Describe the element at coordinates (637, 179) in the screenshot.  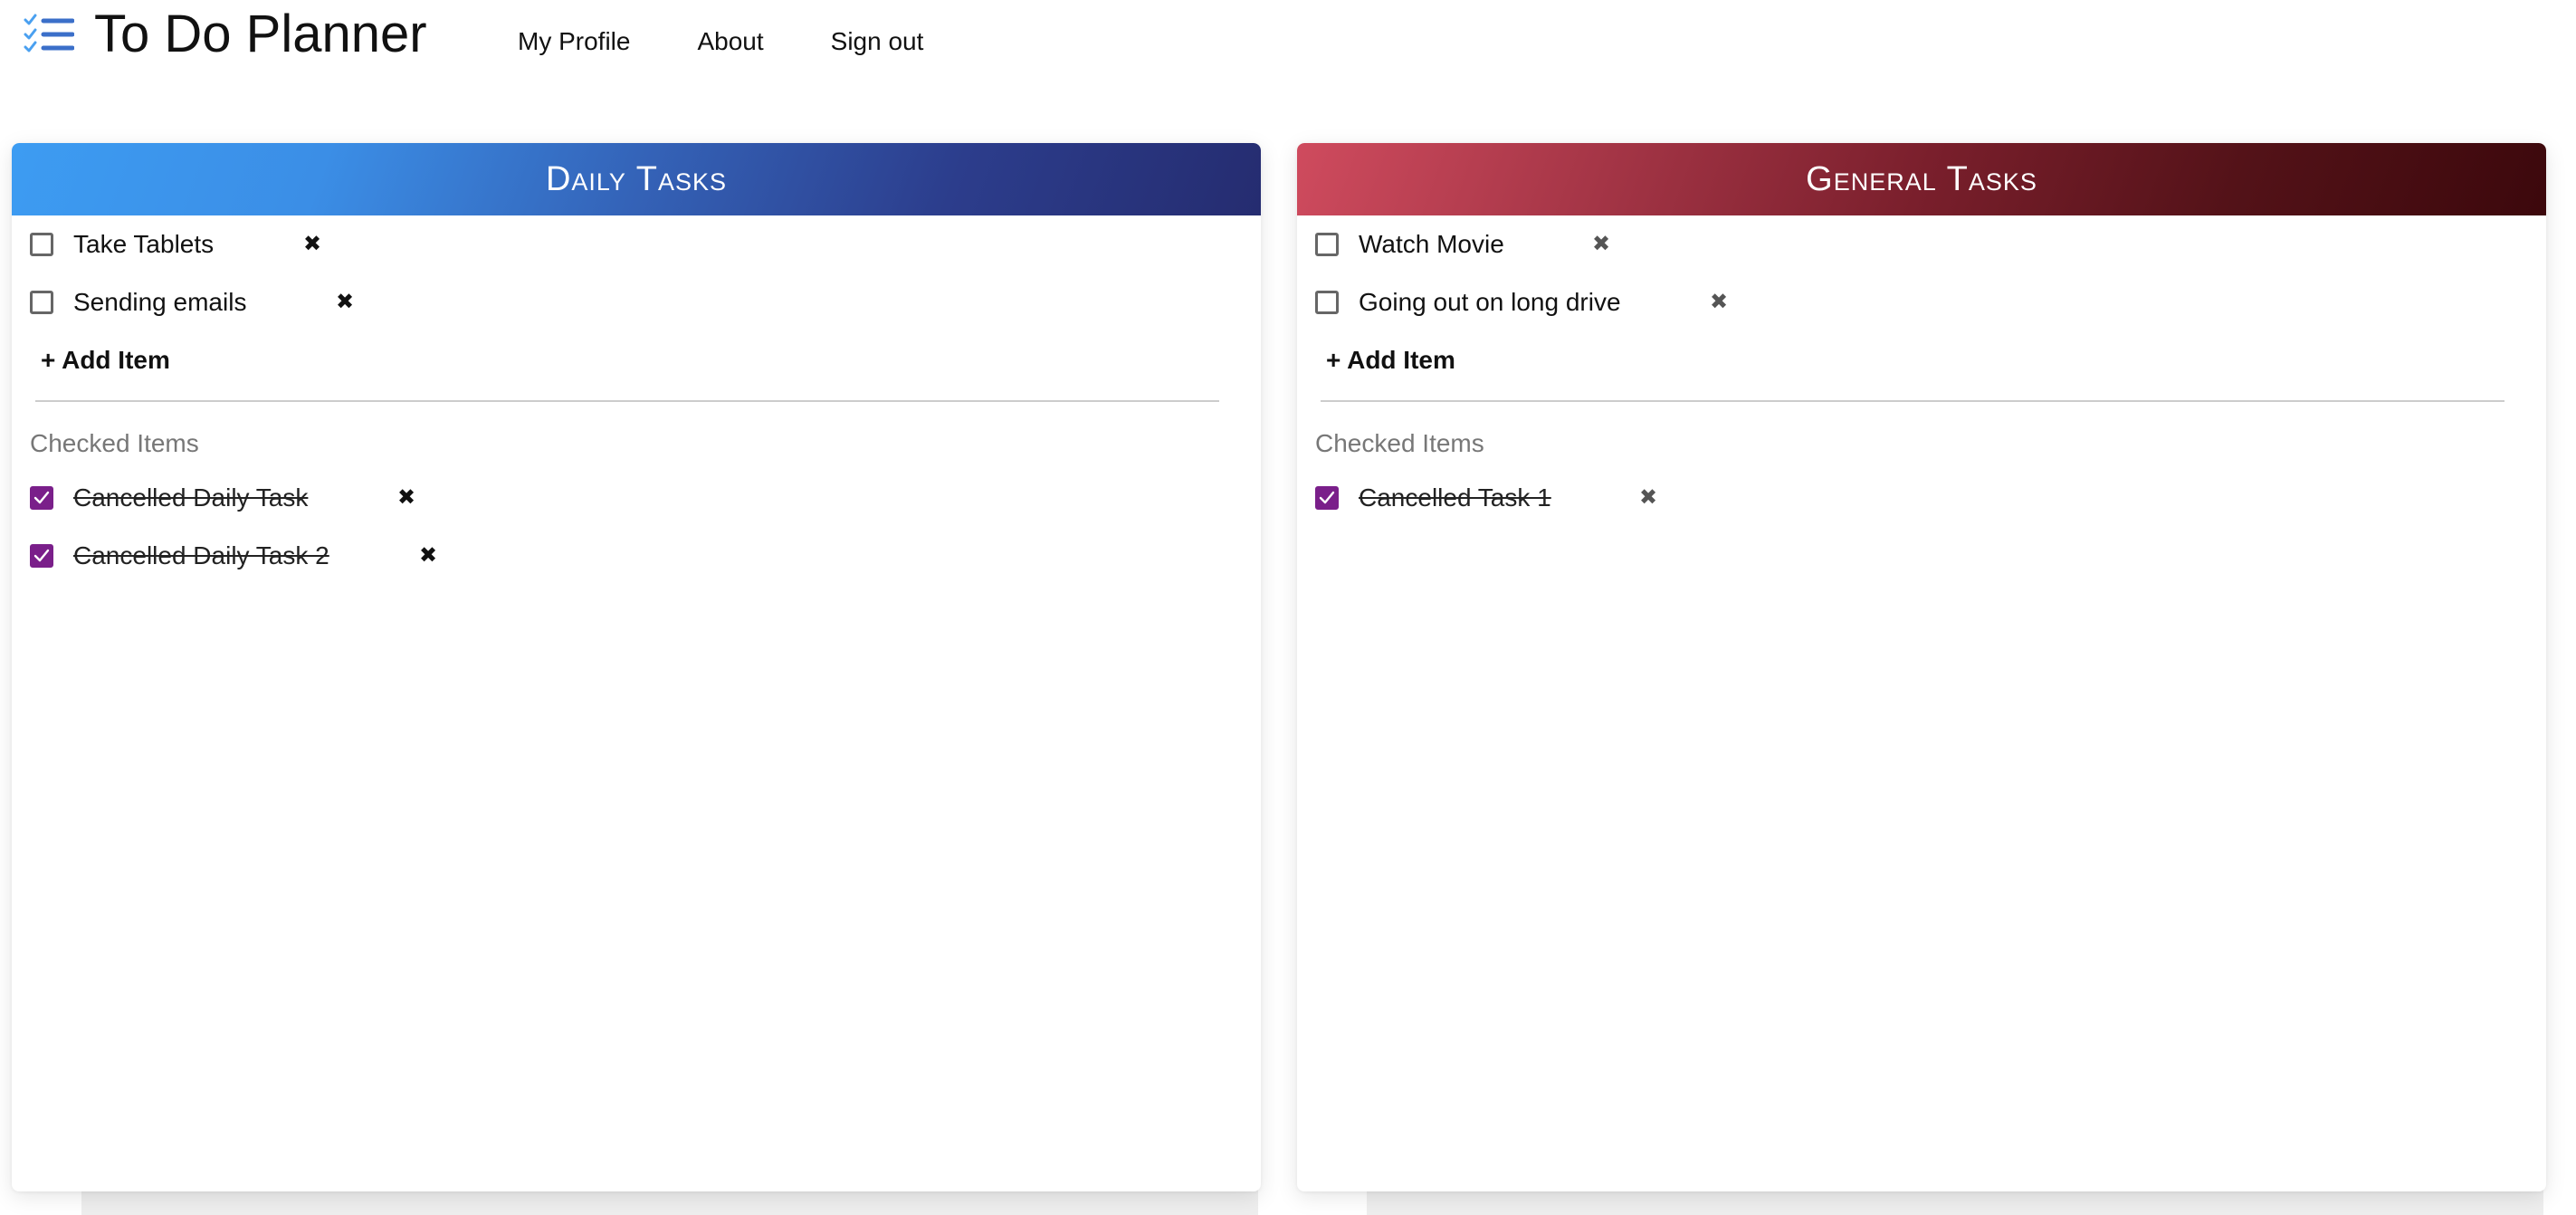
I see `panel-title: Daily Tasks` at that location.